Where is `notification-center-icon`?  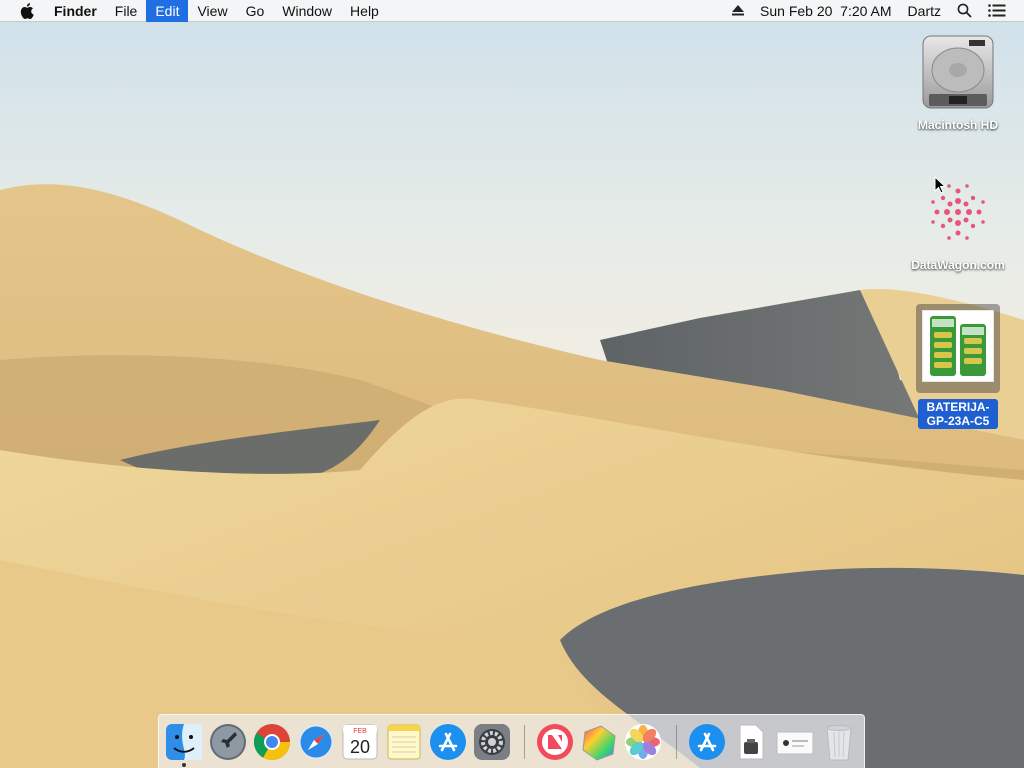 notification-center-icon is located at coordinates (997, 11).